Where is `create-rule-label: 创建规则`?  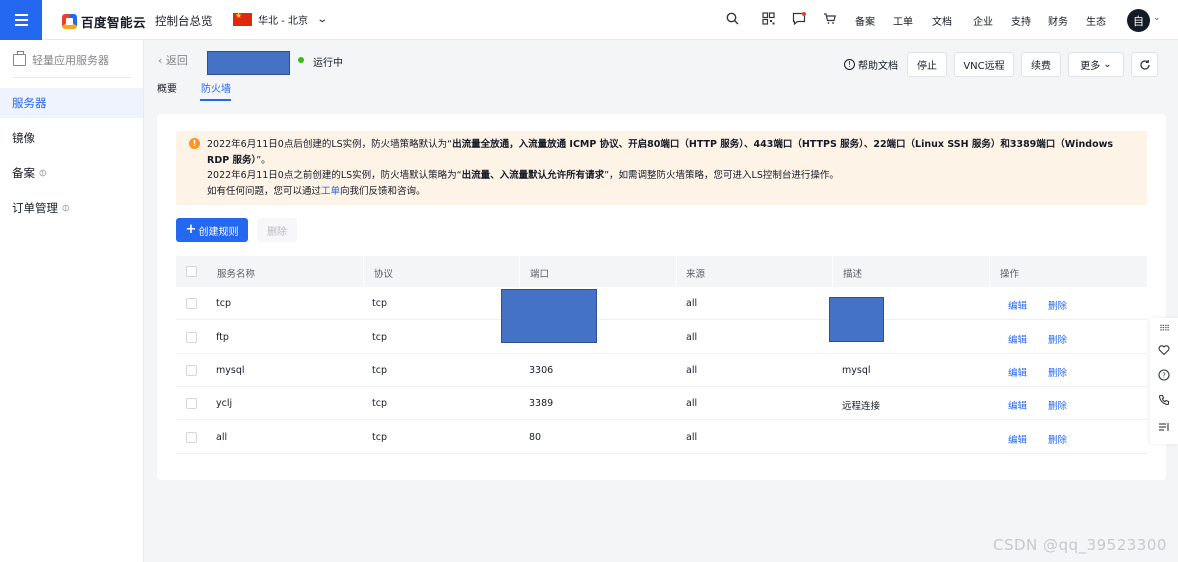
create-rule-label: 创建规则 is located at coordinates (218, 232).